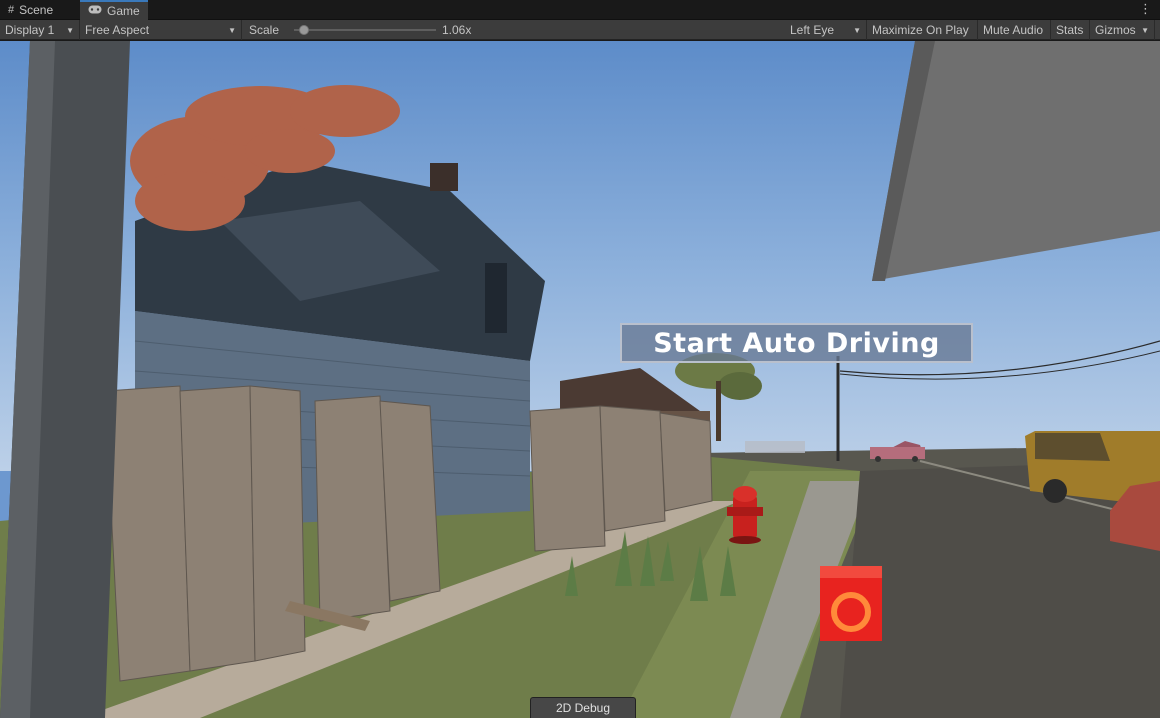 The image size is (1160, 718). What do you see at coordinates (117, 30) in the screenshot?
I see `aspect-label: Free Aspect` at bounding box center [117, 30].